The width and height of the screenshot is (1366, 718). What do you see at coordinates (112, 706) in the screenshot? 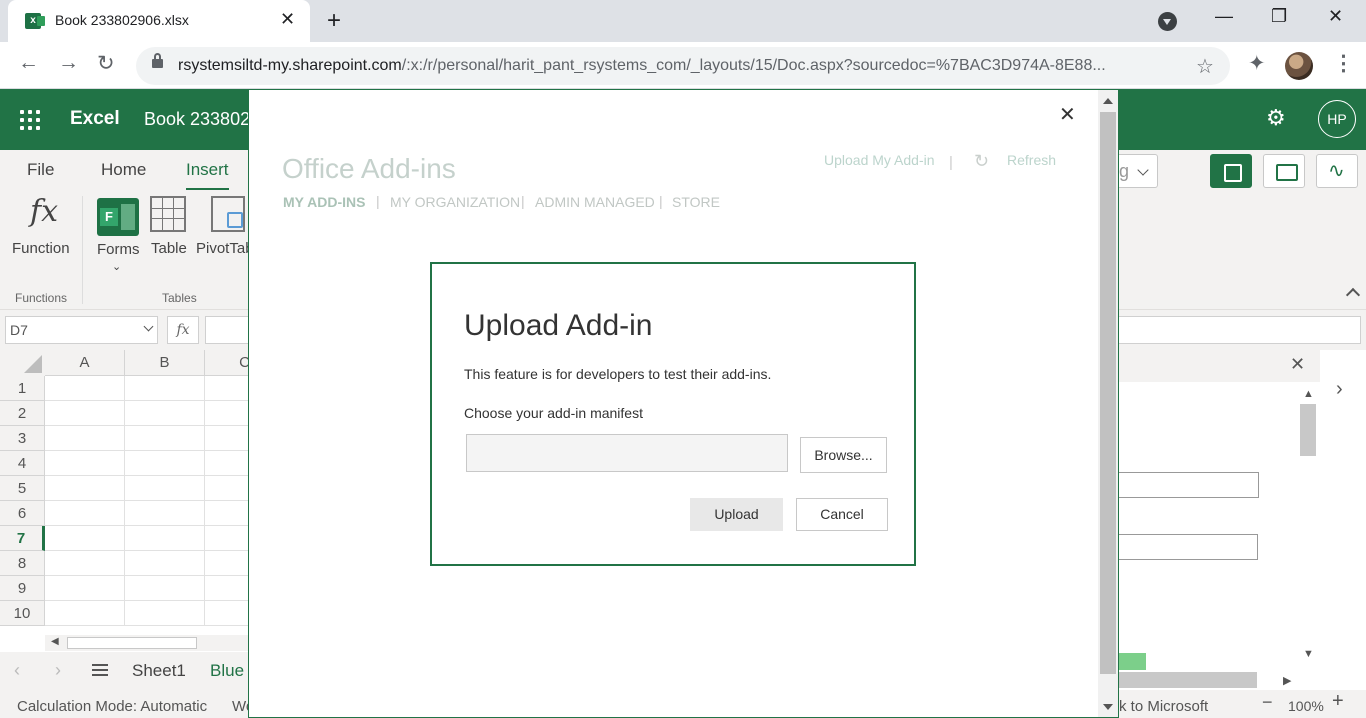
I see `calc-mode: Calculation Mode: Automatic` at bounding box center [112, 706].